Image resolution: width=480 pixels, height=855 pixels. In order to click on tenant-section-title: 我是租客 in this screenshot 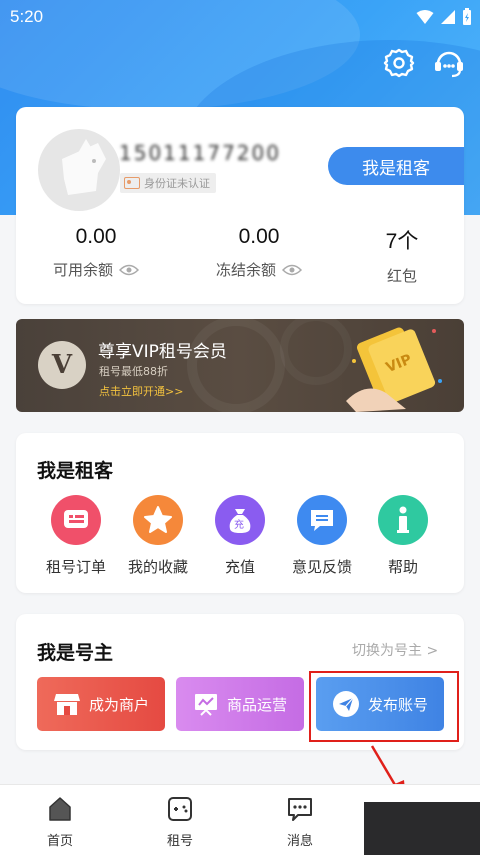, I will do `click(75, 471)`.